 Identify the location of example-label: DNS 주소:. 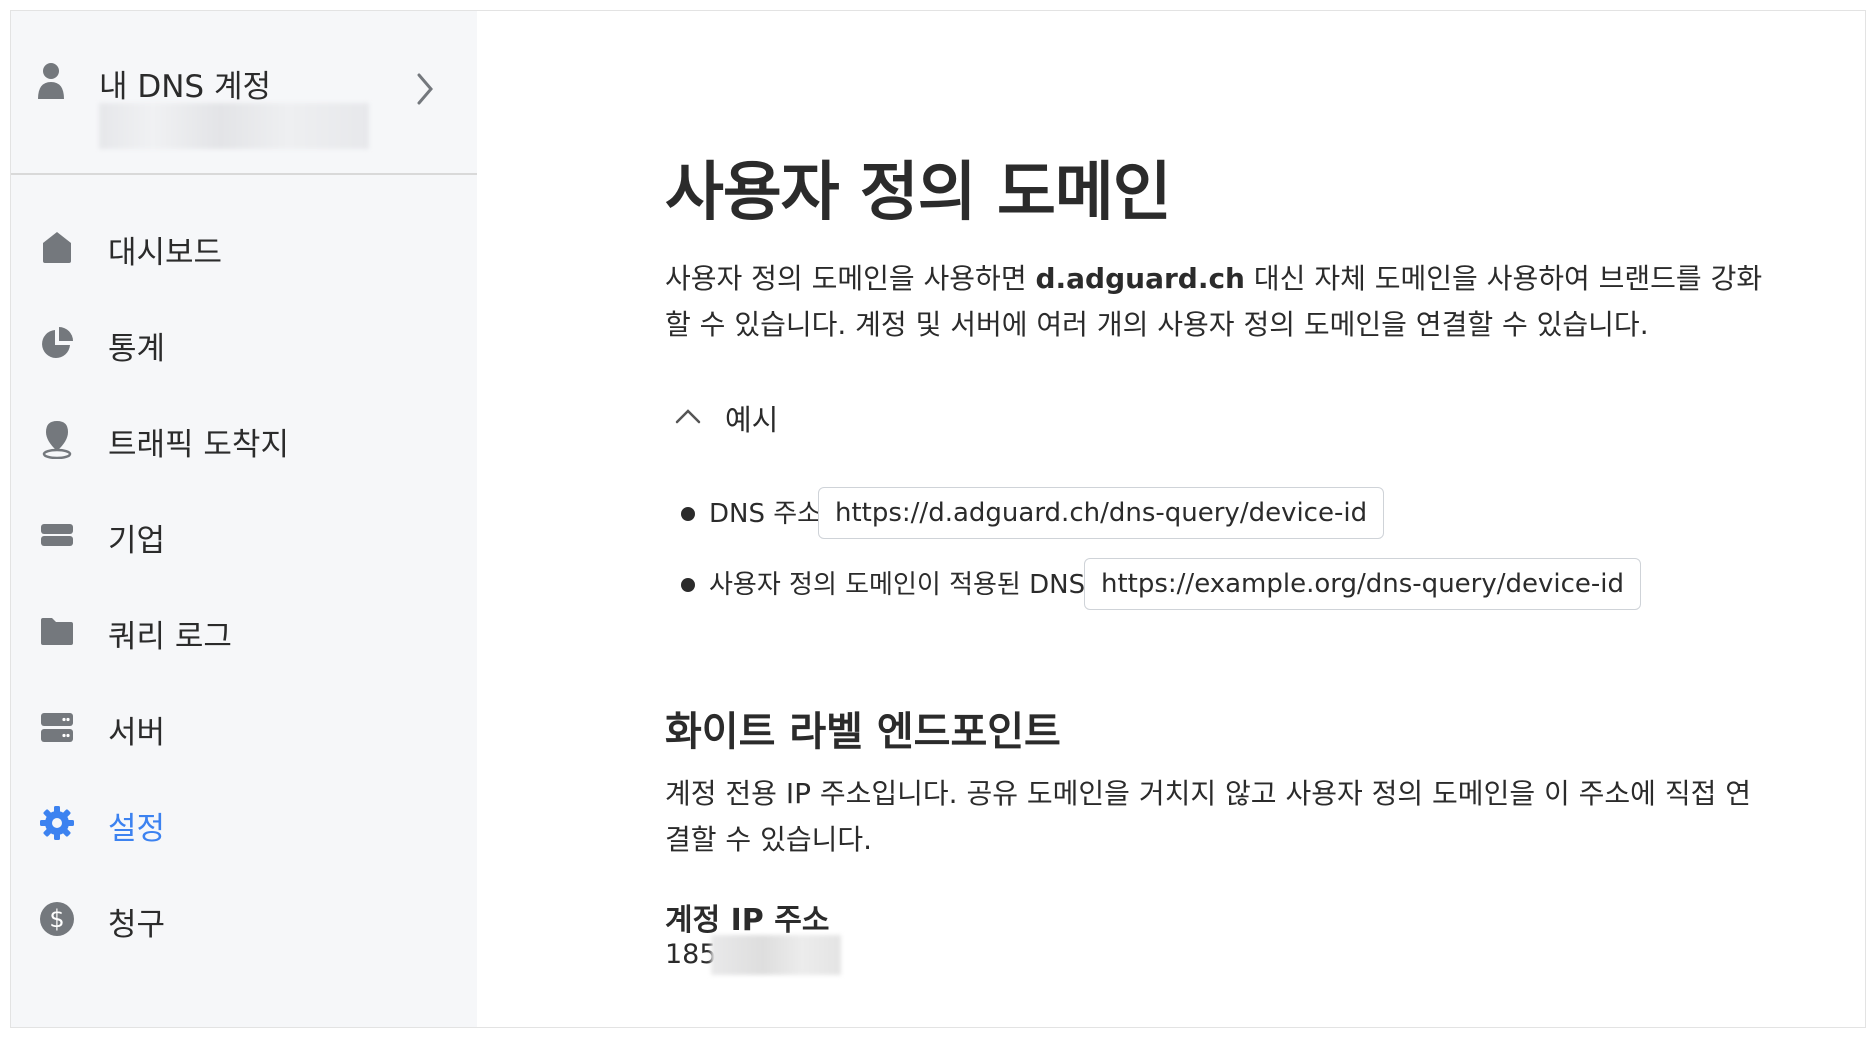
(769, 514).